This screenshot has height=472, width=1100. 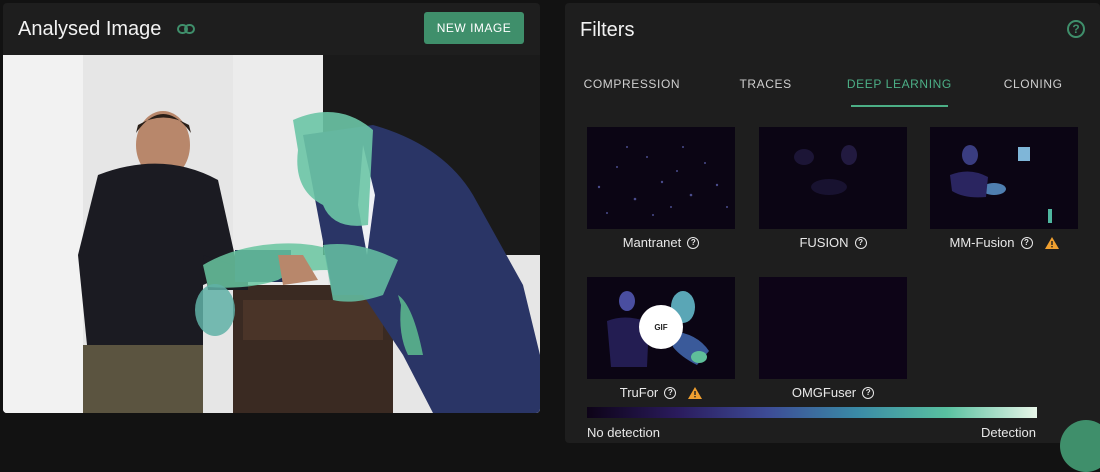 What do you see at coordinates (832, 30) in the screenshot?
I see `filters-header: Filters ?` at bounding box center [832, 30].